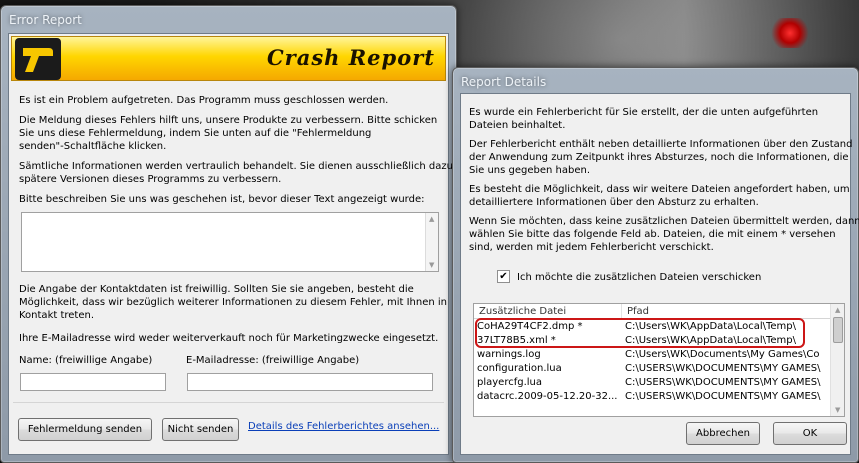 The width and height of the screenshot is (859, 463). What do you see at coordinates (200, 429) in the screenshot?
I see `dont-send-button: Nicht senden` at bounding box center [200, 429].